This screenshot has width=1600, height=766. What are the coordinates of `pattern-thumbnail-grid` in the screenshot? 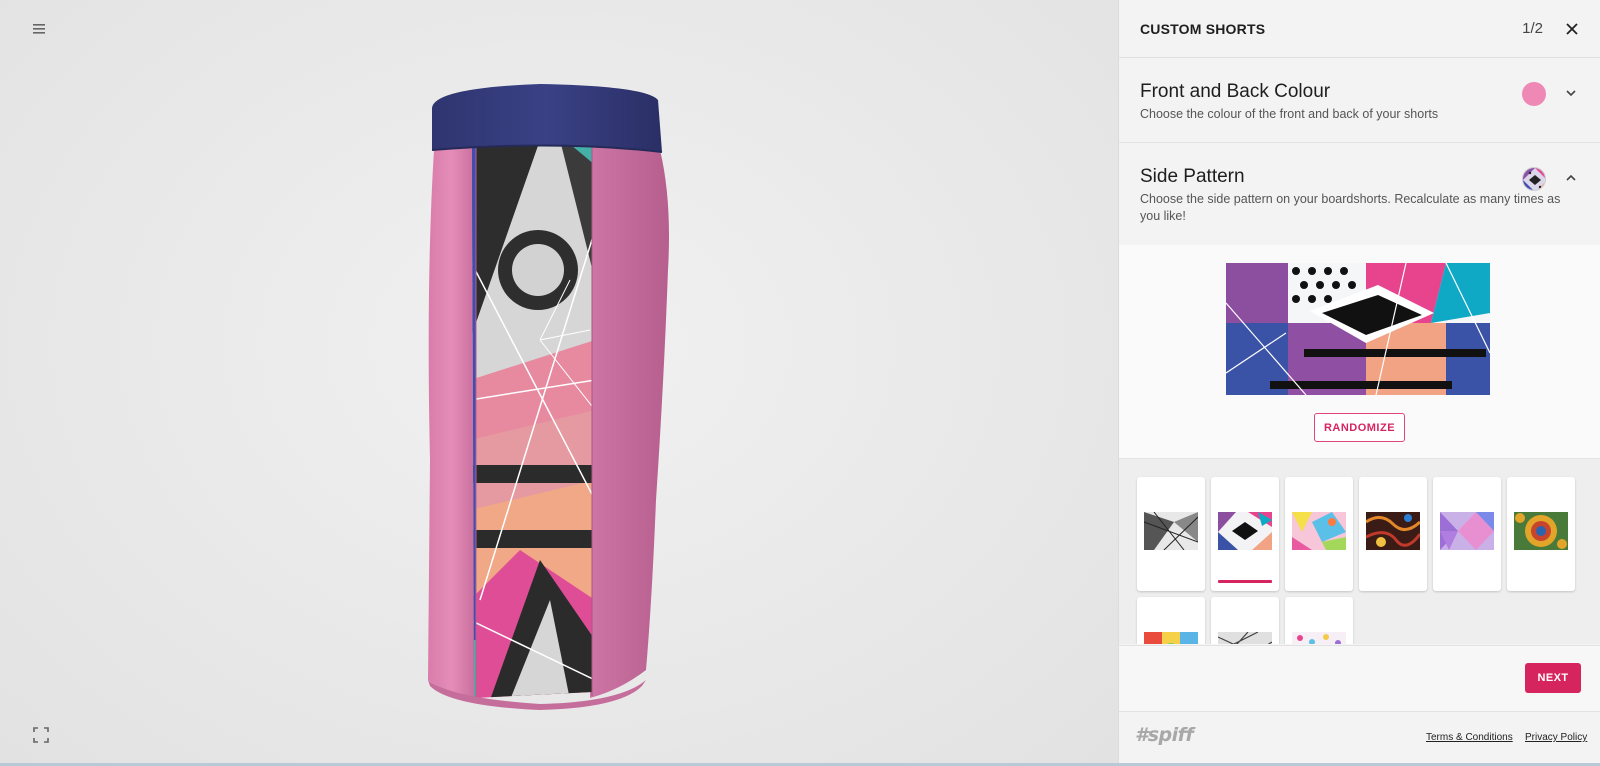 It's located at (1359, 551).